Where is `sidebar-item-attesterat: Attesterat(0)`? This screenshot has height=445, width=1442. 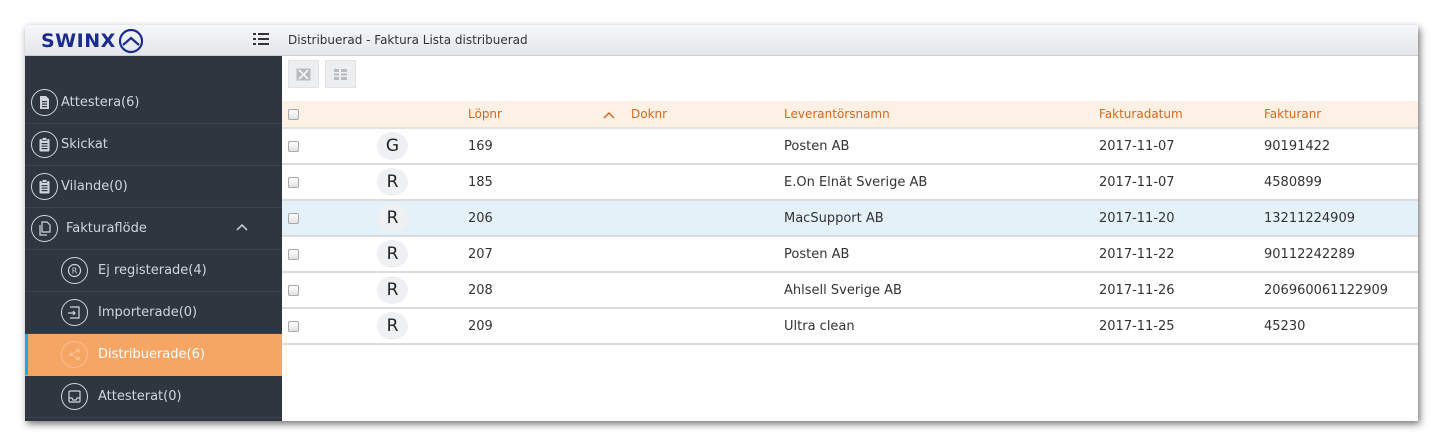 sidebar-item-attesterat: Attesterat(0) is located at coordinates (153, 397).